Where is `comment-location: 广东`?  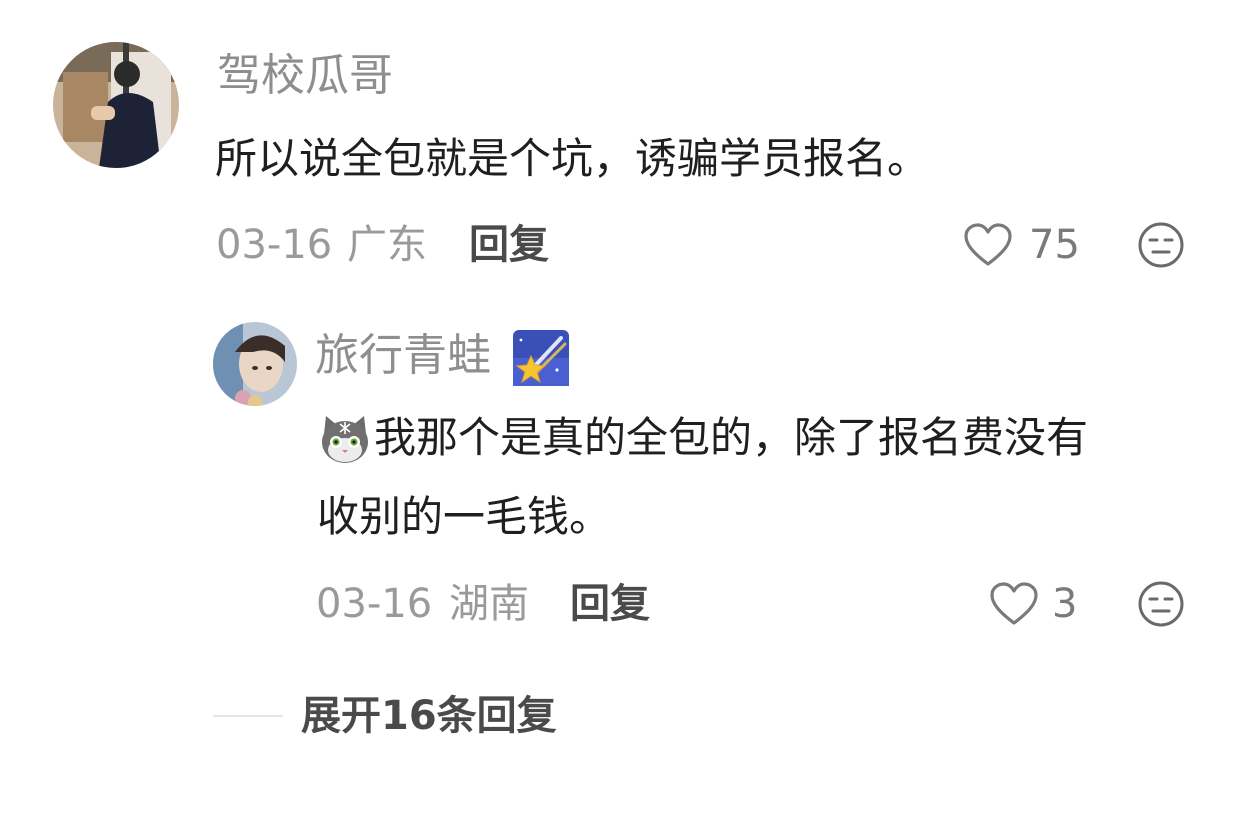 comment-location: 广东 is located at coordinates (387, 245).